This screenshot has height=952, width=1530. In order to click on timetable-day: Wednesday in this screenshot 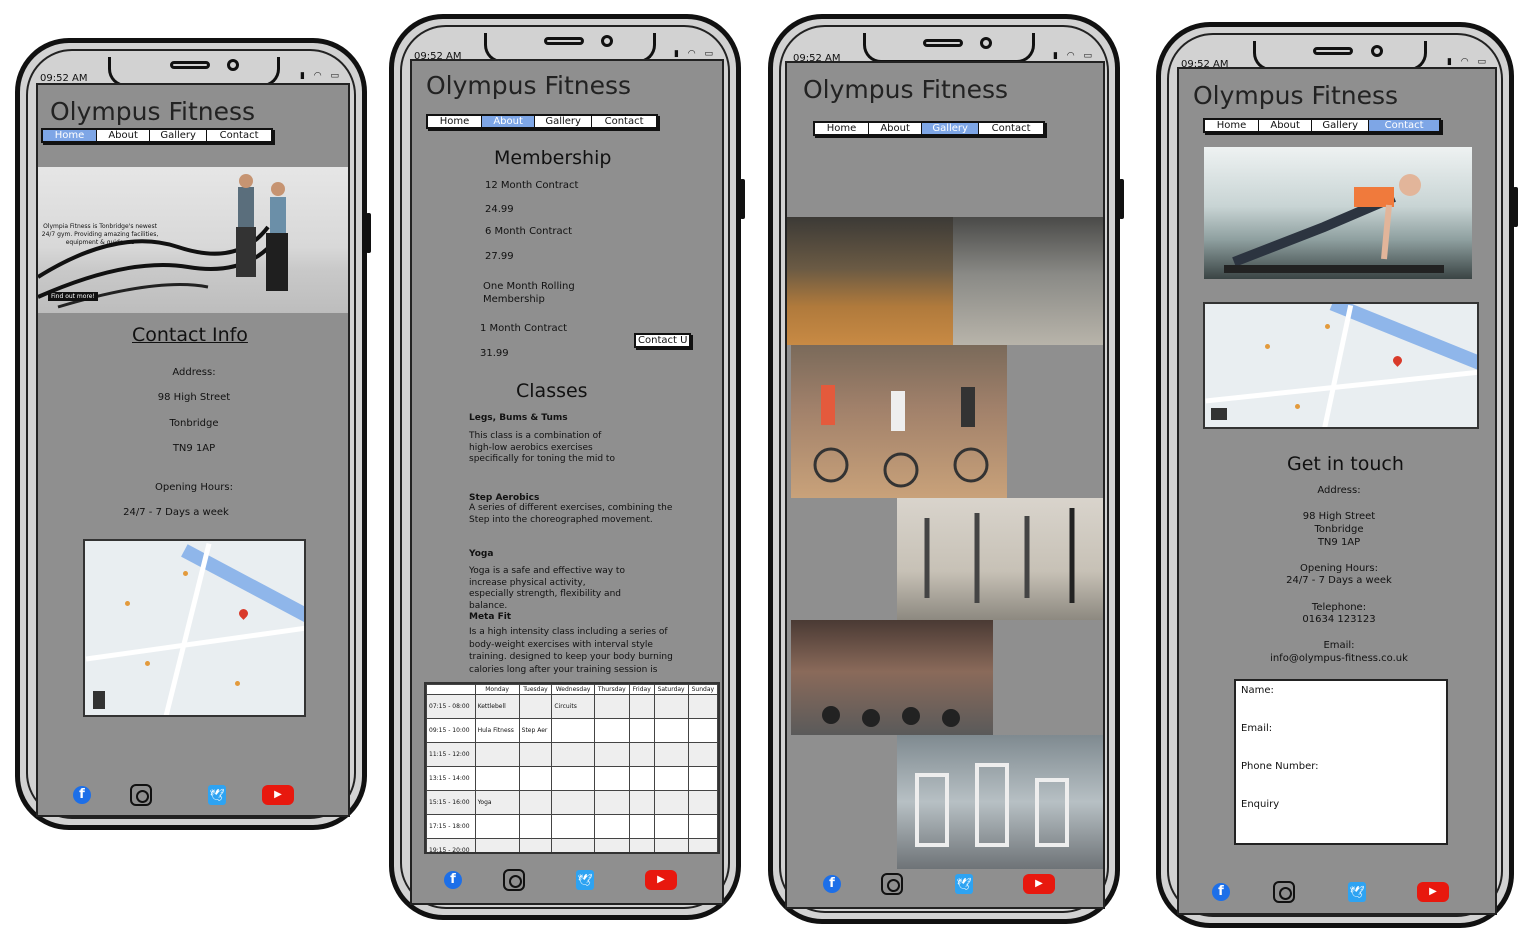, I will do `click(573, 689)`.